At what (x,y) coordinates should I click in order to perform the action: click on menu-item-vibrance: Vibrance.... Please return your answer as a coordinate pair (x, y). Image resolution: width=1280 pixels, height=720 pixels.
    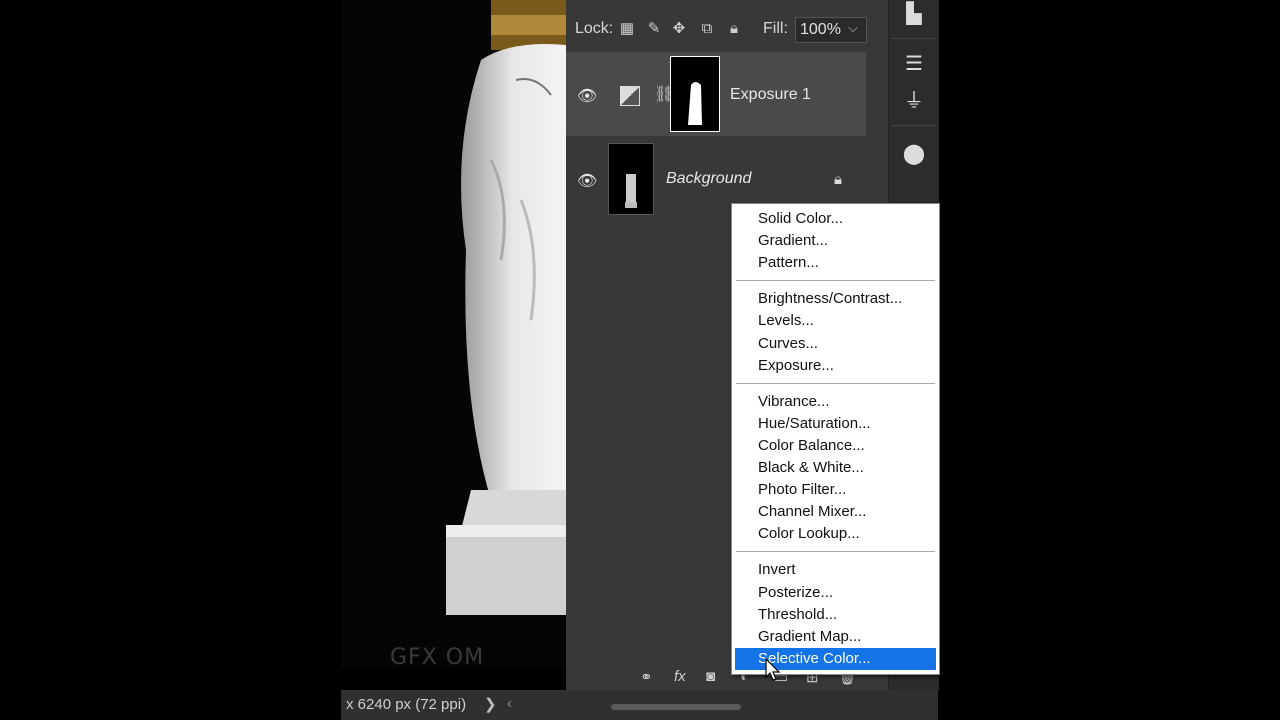
    Looking at the image, I should click on (835, 402).